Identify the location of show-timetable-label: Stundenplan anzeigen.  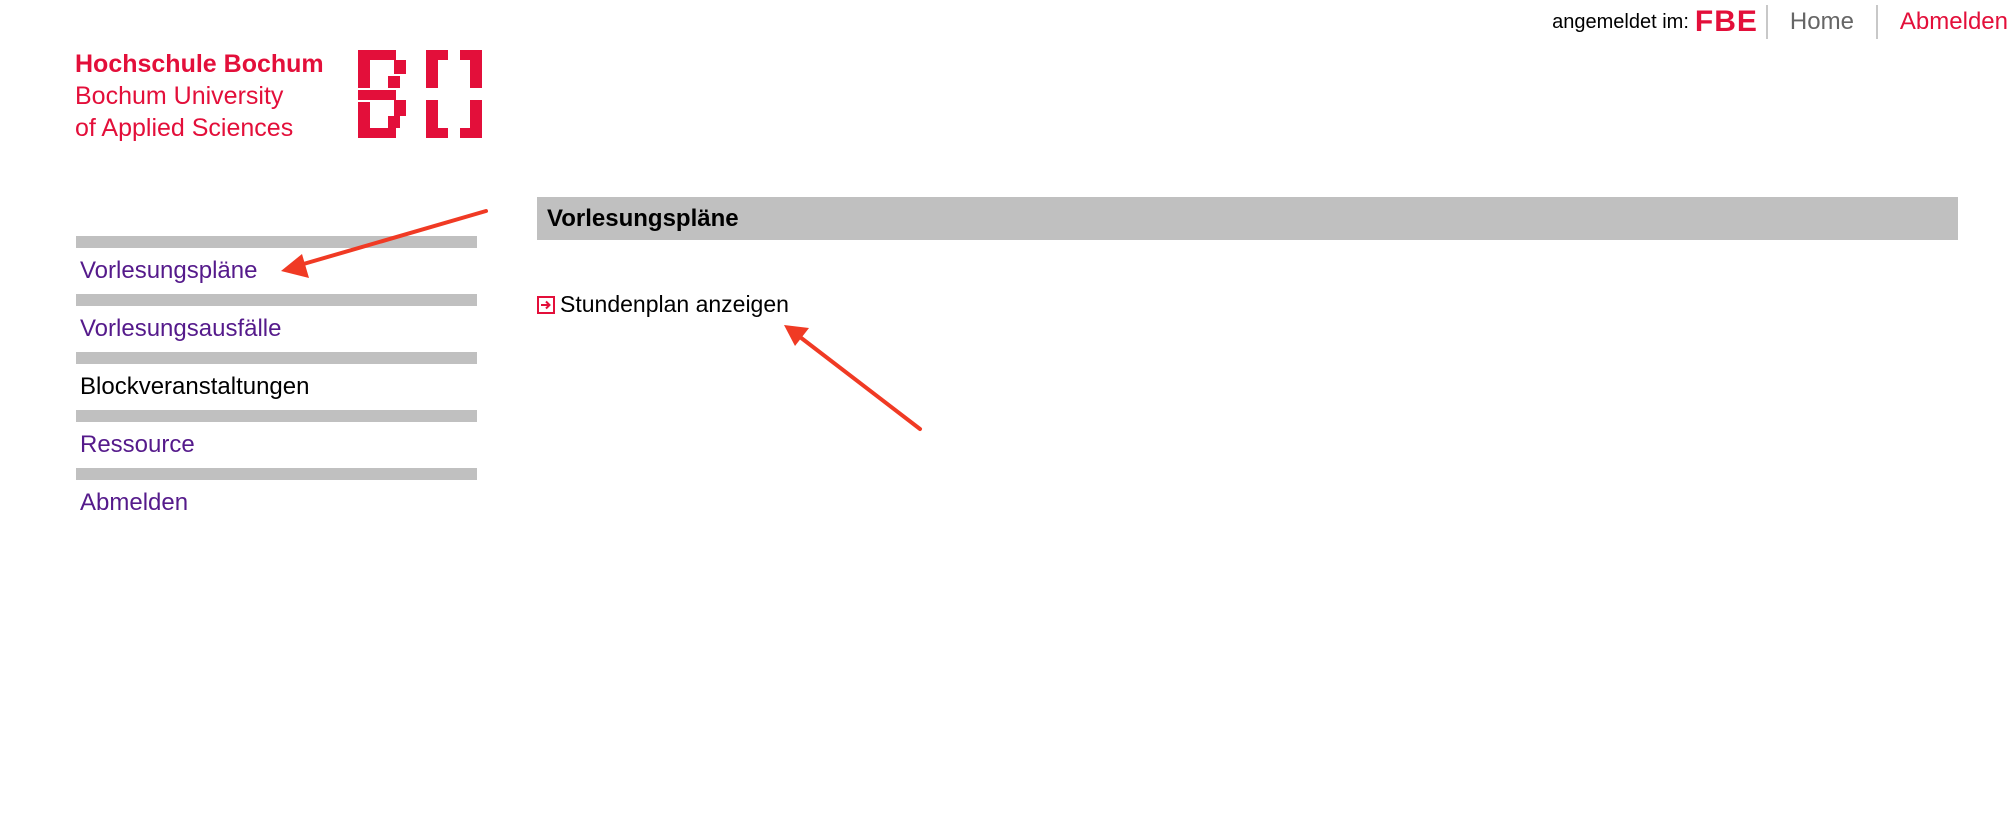
(674, 304).